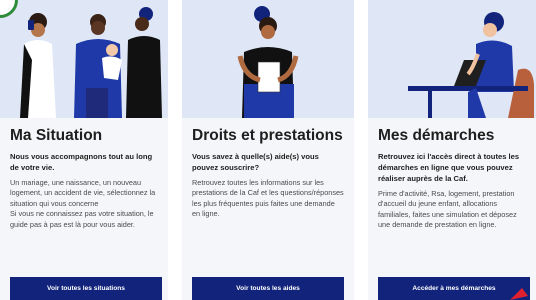 The width and height of the screenshot is (536, 300). Describe the element at coordinates (436, 135) in the screenshot. I see `card-title: Mes démarches` at that location.